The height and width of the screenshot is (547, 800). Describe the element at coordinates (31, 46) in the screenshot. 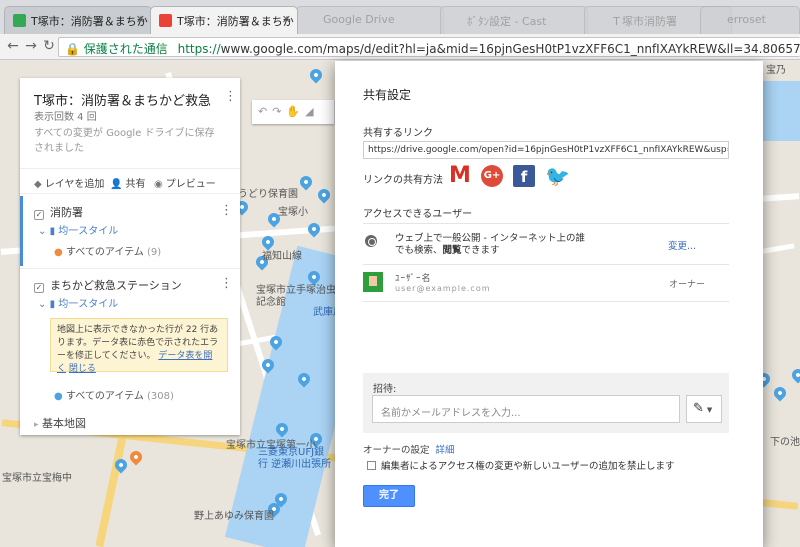

I see `forward-arrow-icon: →` at that location.